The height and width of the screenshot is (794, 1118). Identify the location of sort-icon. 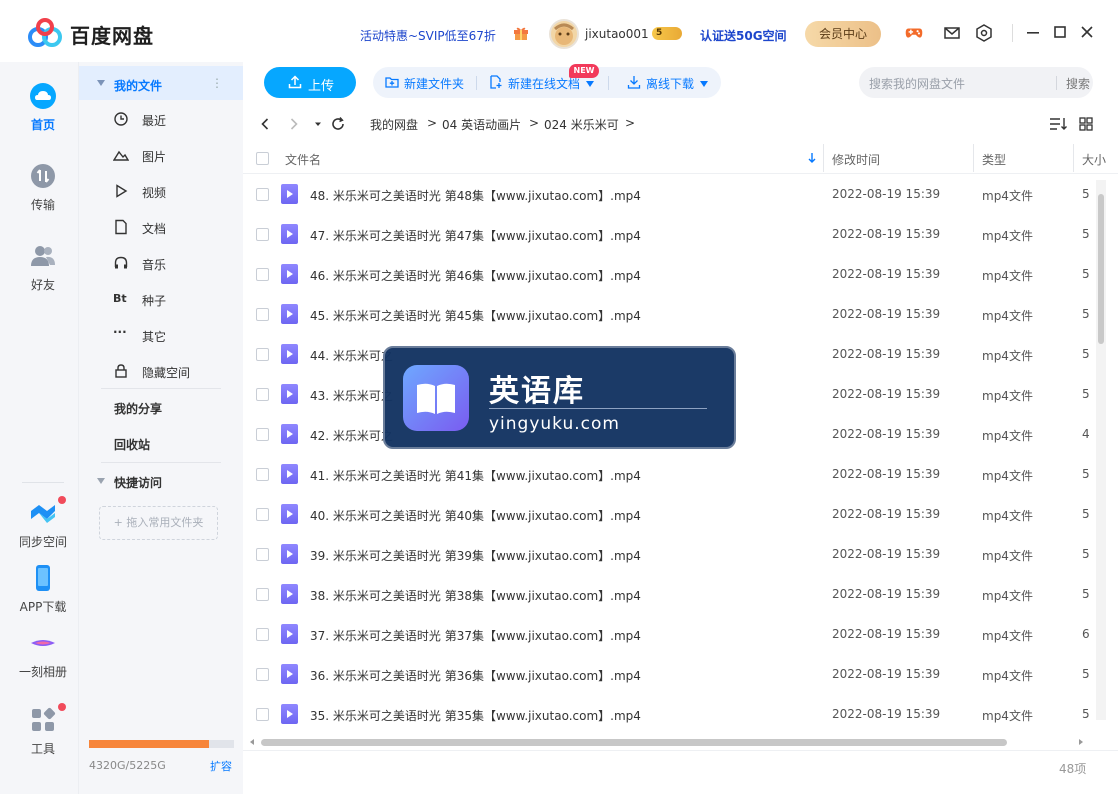
(1059, 124).